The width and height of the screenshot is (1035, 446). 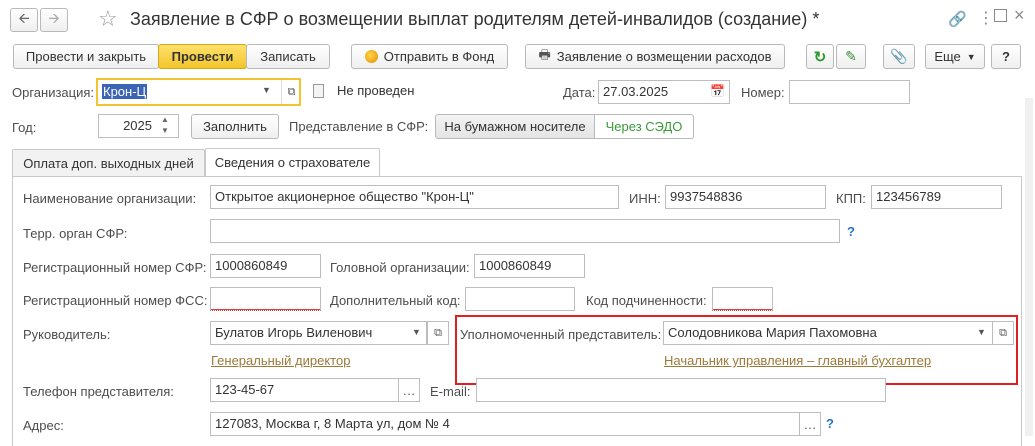 I want to click on date-label: Дата:, so click(x=579, y=92).